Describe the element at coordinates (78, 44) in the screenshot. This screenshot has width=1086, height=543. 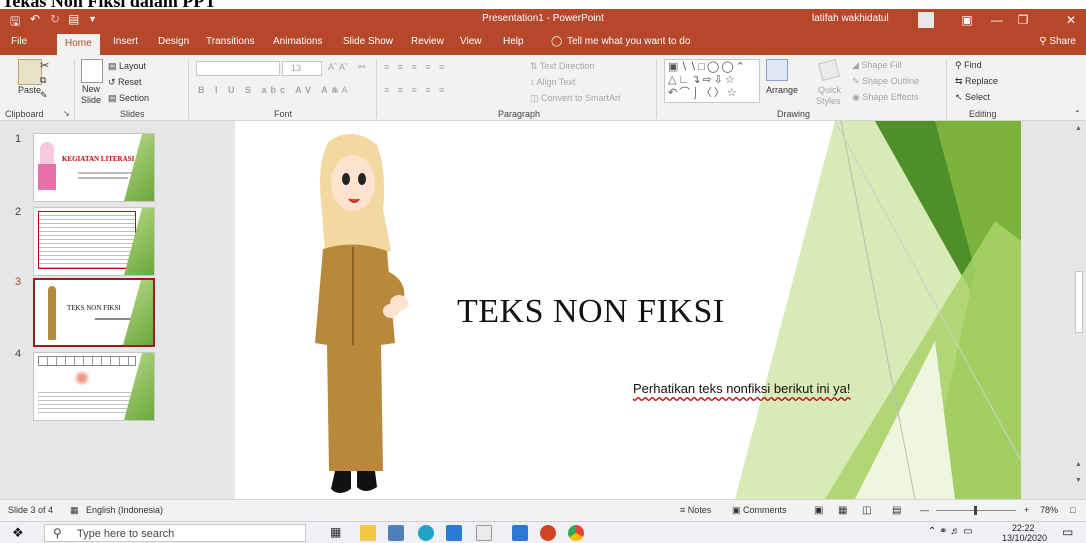
I see `tab-home: Home` at that location.